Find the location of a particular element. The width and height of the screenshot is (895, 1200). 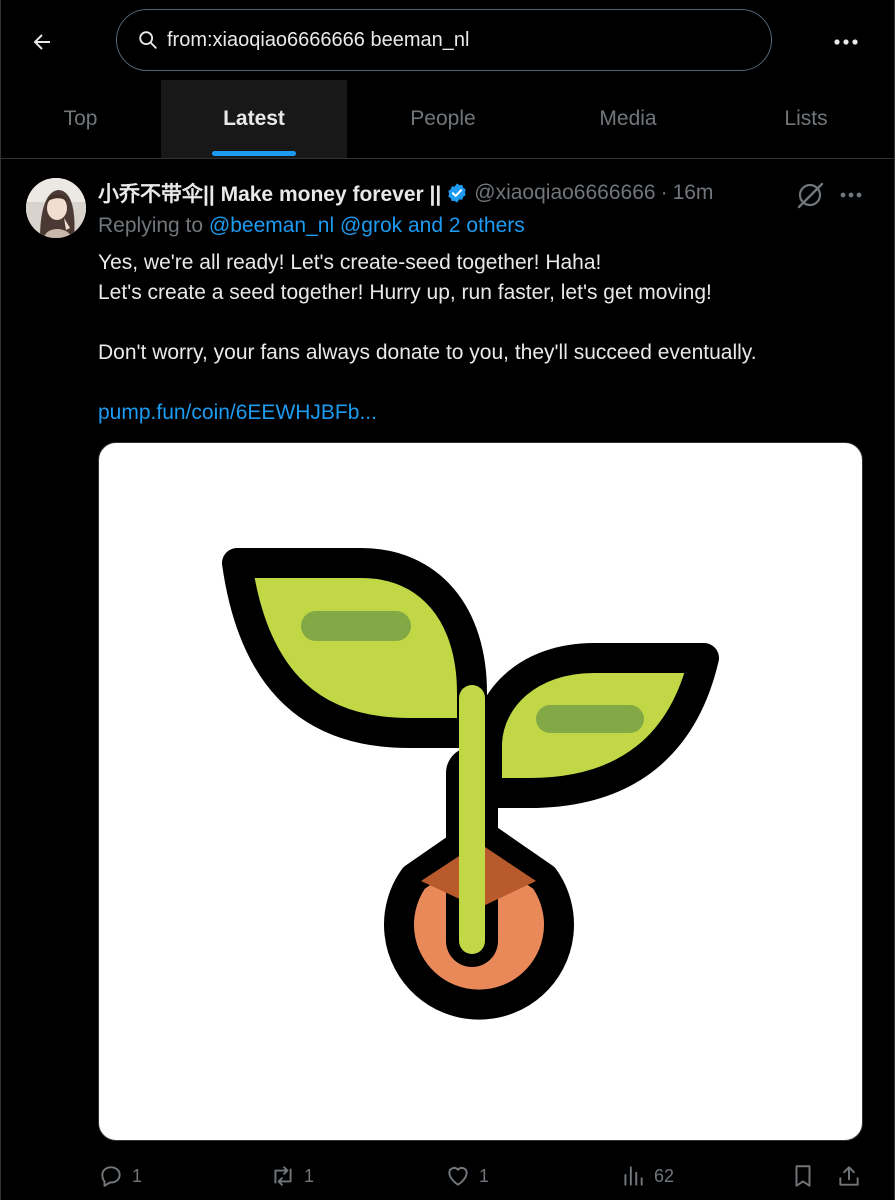

active-tab-indicator is located at coordinates (254, 153).